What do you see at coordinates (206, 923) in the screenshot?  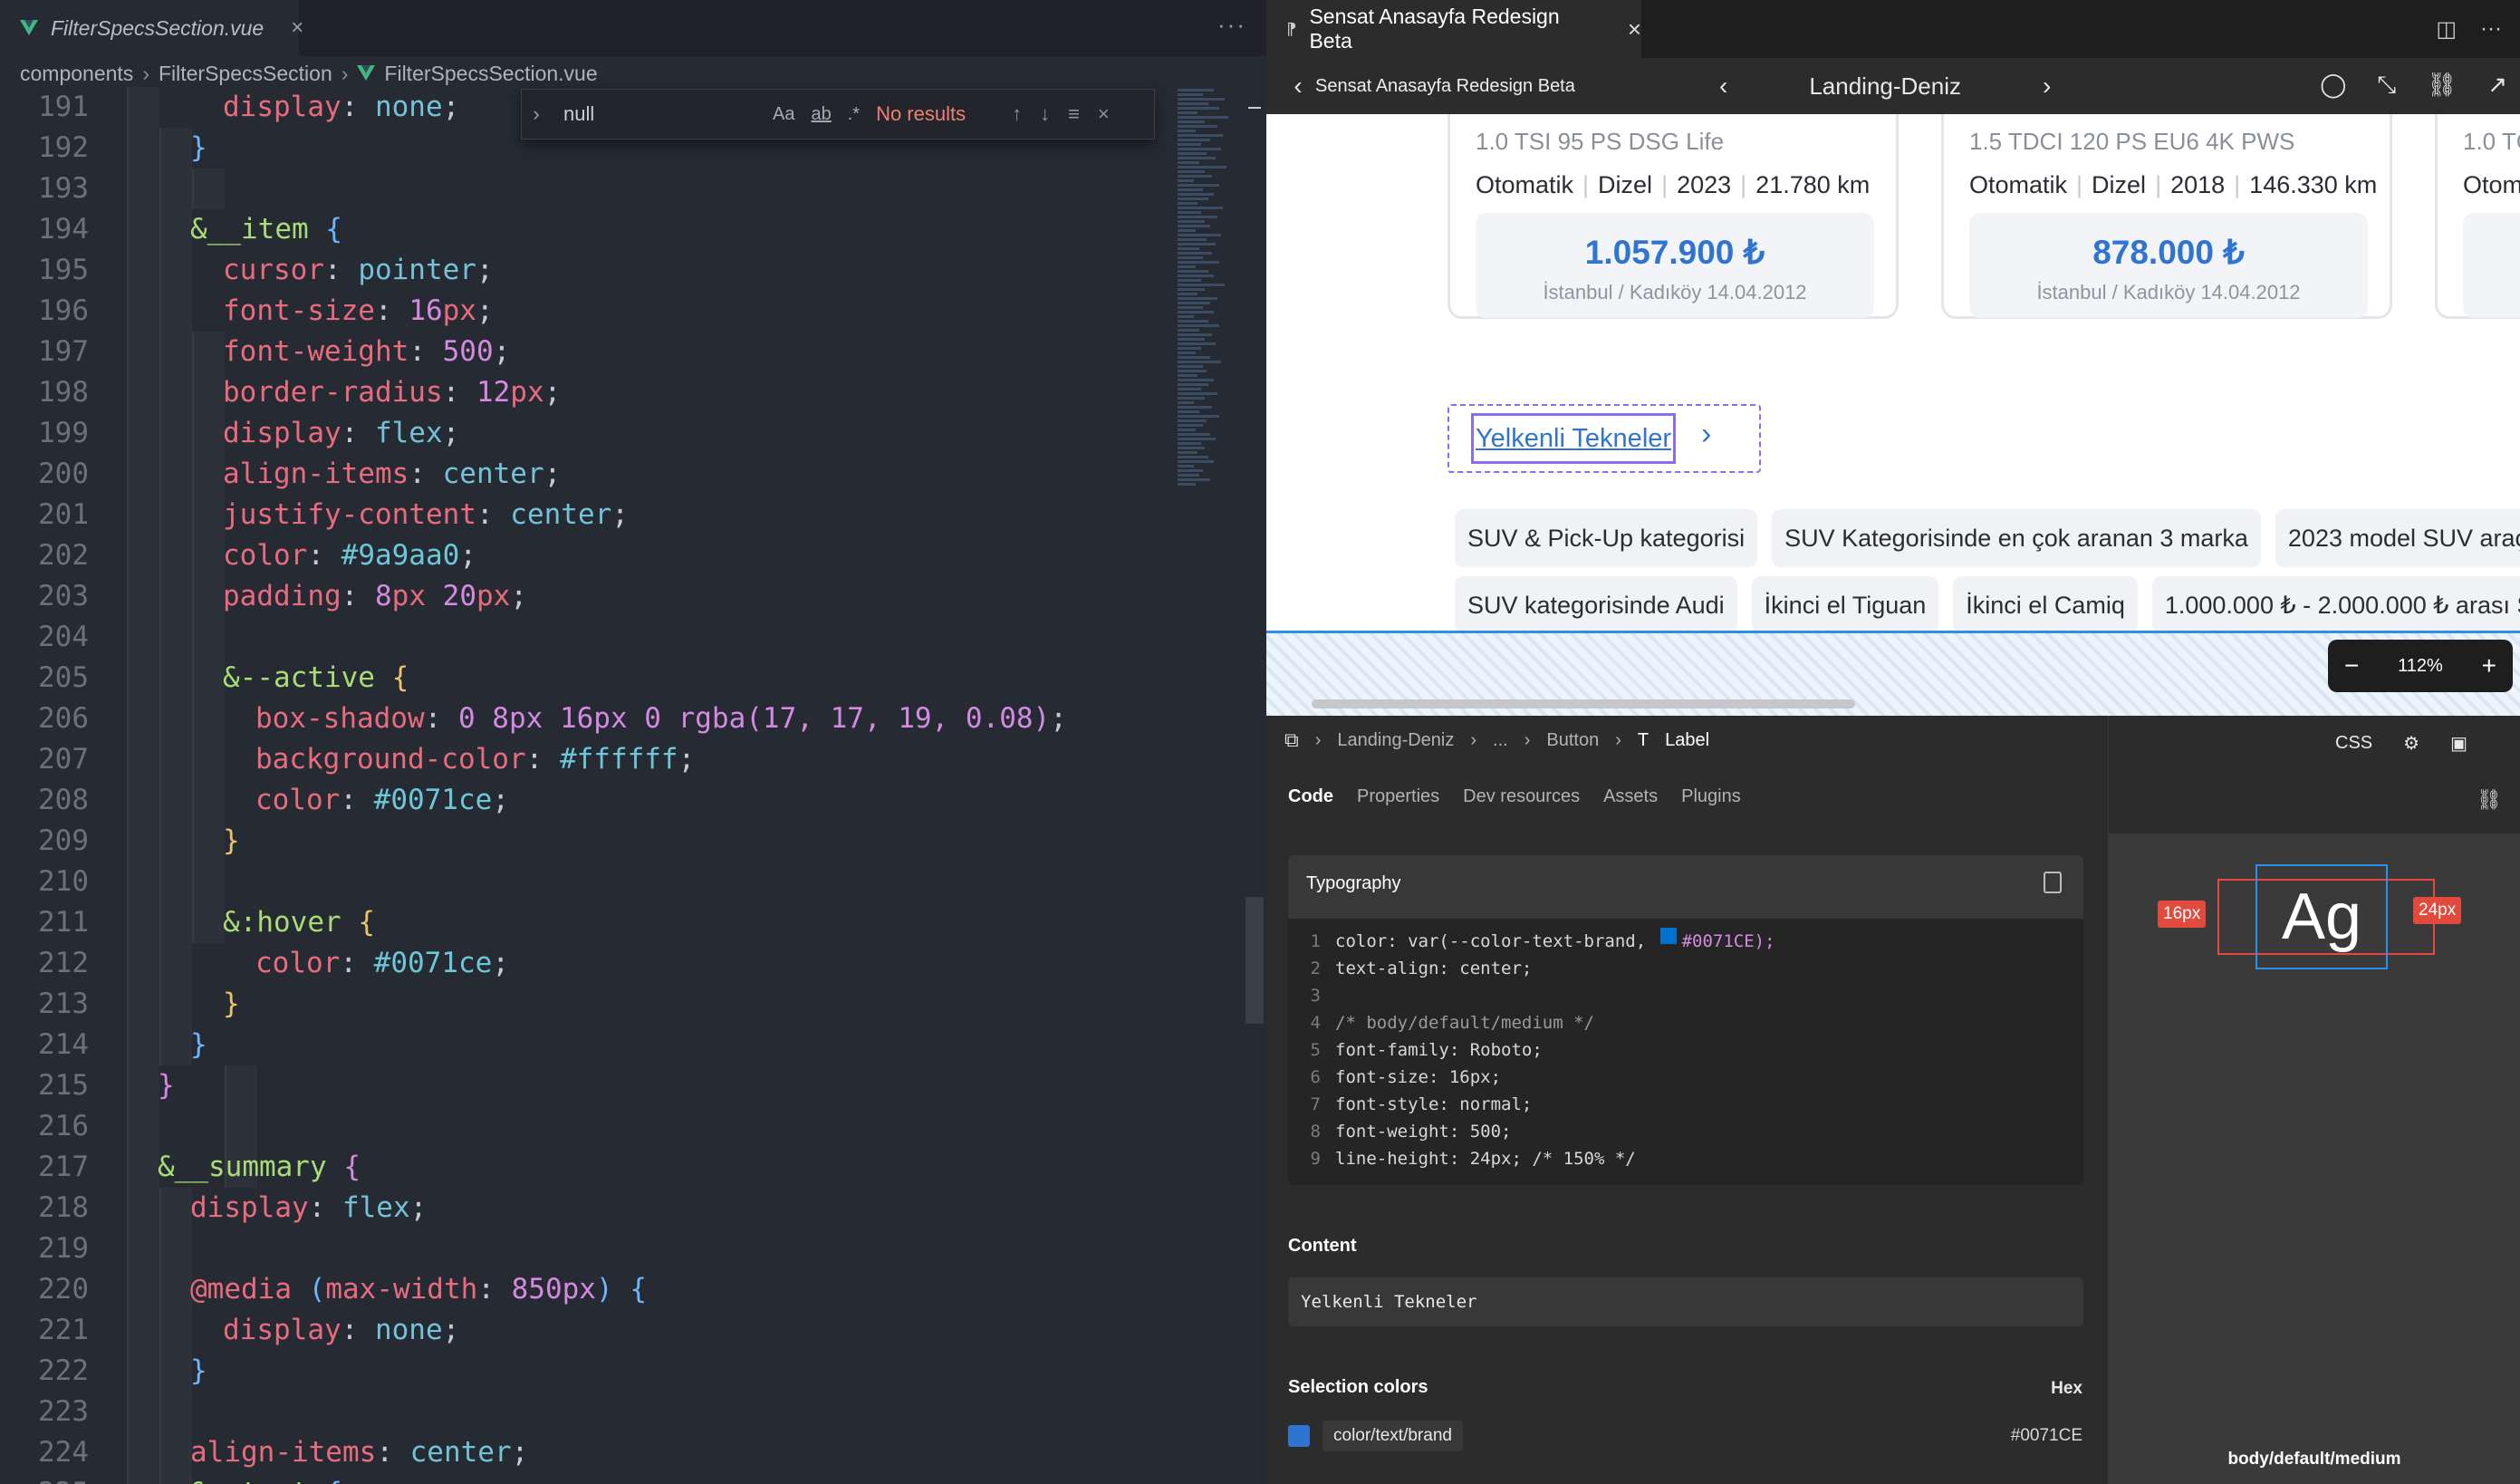 I see `code-line: 211 &:hover {` at bounding box center [206, 923].